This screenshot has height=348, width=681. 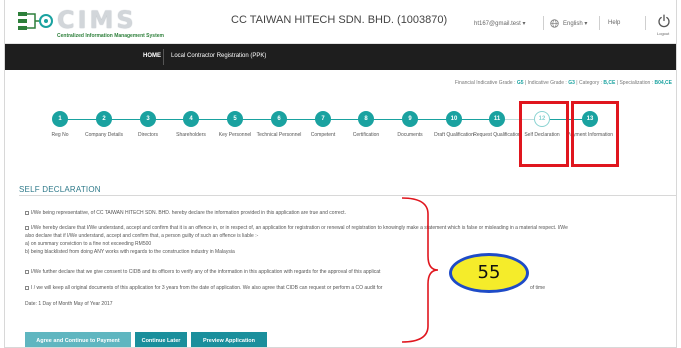 I want to click on step-label: Key Personnel, so click(x=235, y=135).